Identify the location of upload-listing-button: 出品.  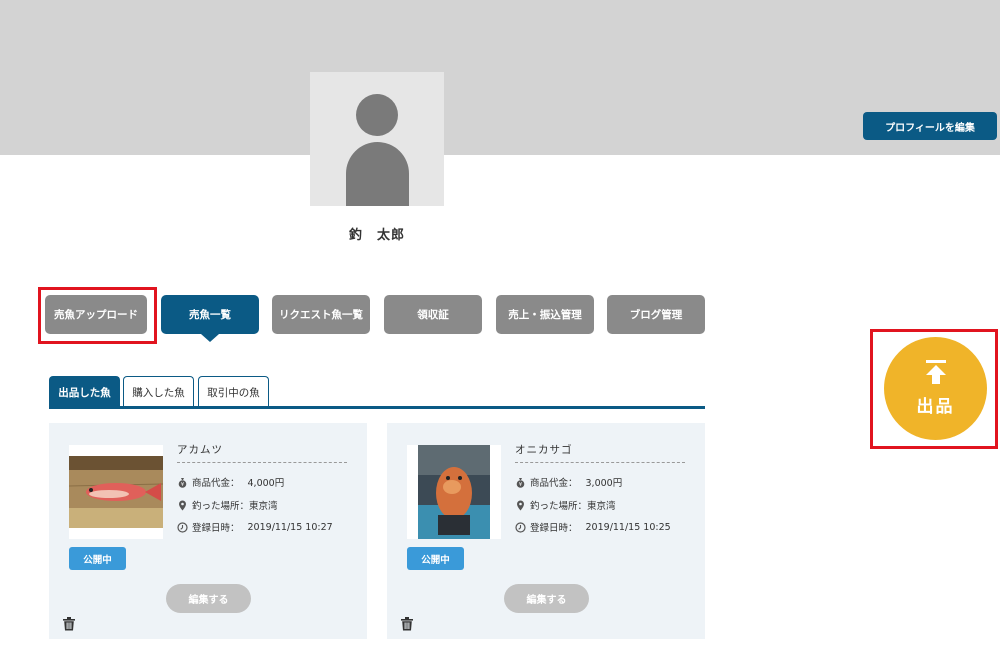
(935, 388).